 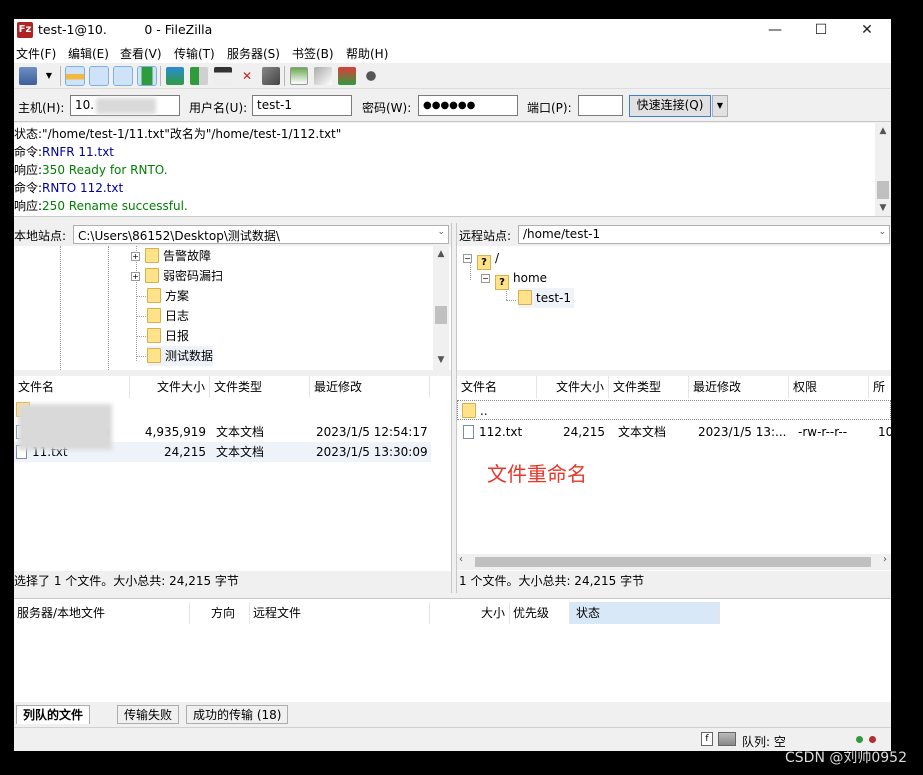 I want to click on disconnect-icon, so click(x=271, y=76).